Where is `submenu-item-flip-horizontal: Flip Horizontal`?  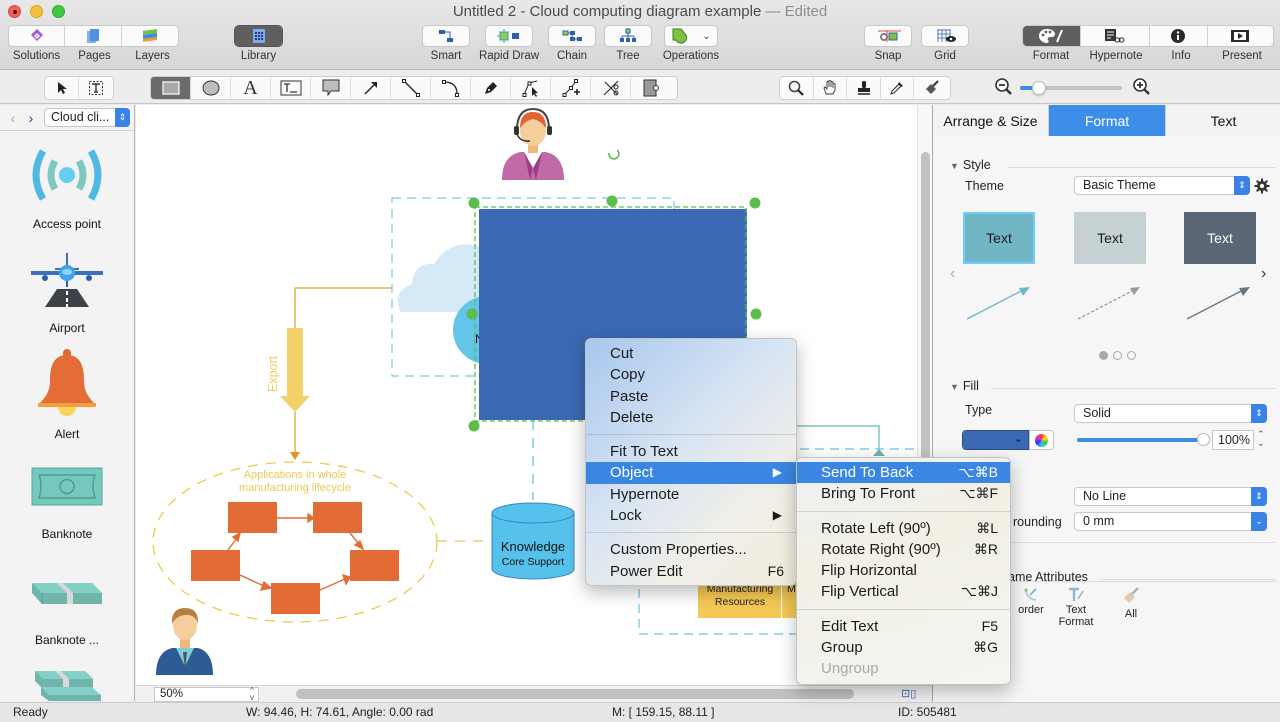
submenu-item-flip-horizontal: Flip Horizontal is located at coordinates (903, 570).